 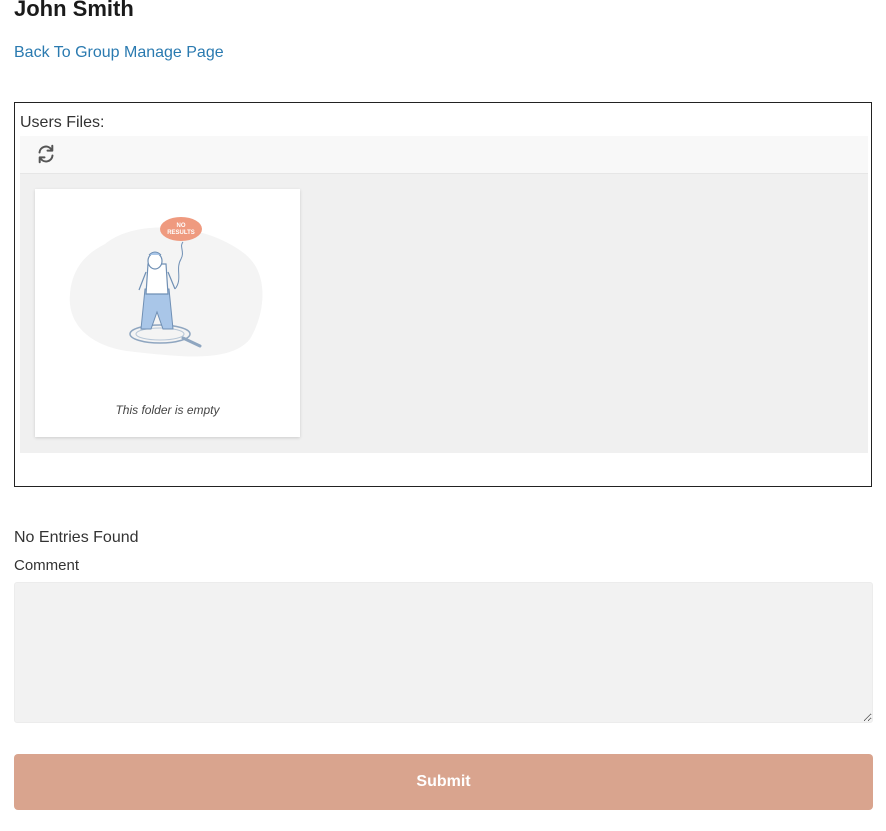 What do you see at coordinates (443, 782) in the screenshot?
I see `submit-button: Submit` at bounding box center [443, 782].